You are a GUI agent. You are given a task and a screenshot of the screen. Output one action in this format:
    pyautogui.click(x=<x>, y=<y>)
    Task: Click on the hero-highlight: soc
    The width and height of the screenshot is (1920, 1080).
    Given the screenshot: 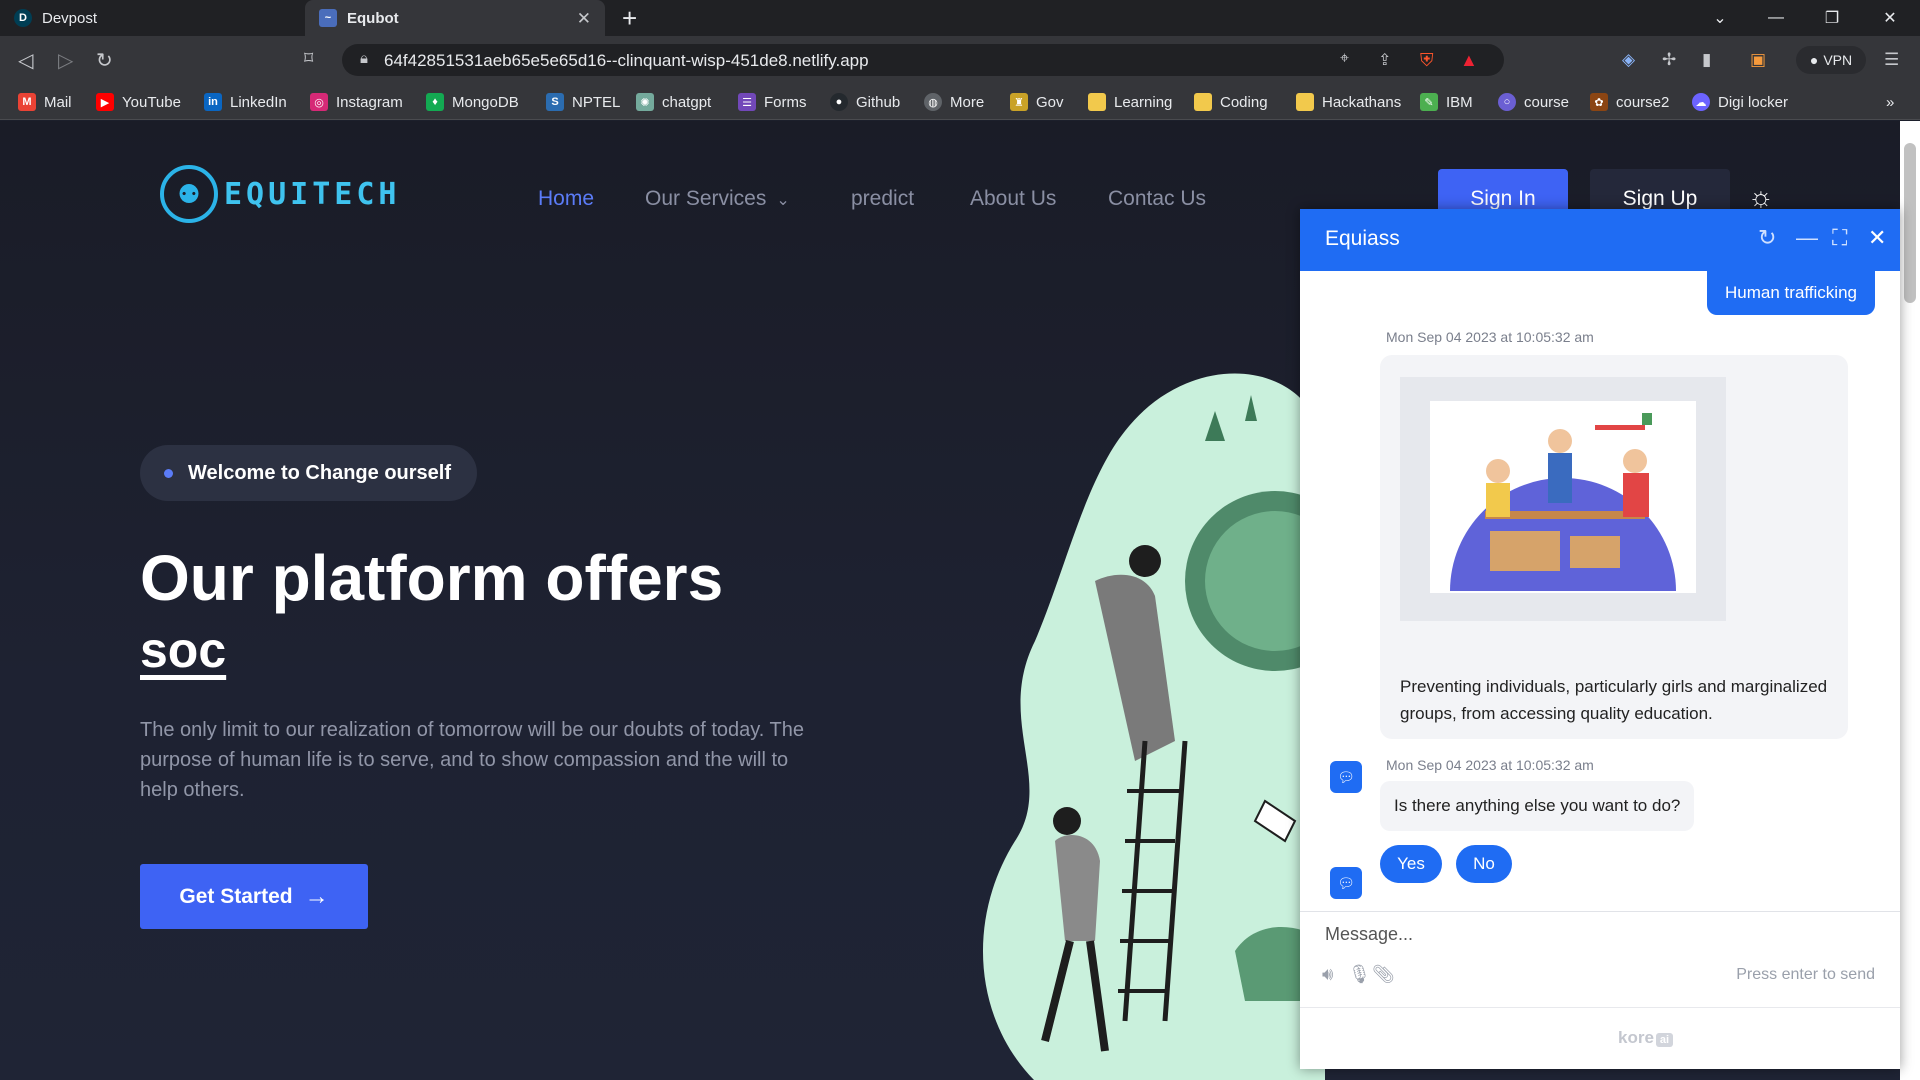 What is the action you would take?
    pyautogui.click(x=183, y=650)
    